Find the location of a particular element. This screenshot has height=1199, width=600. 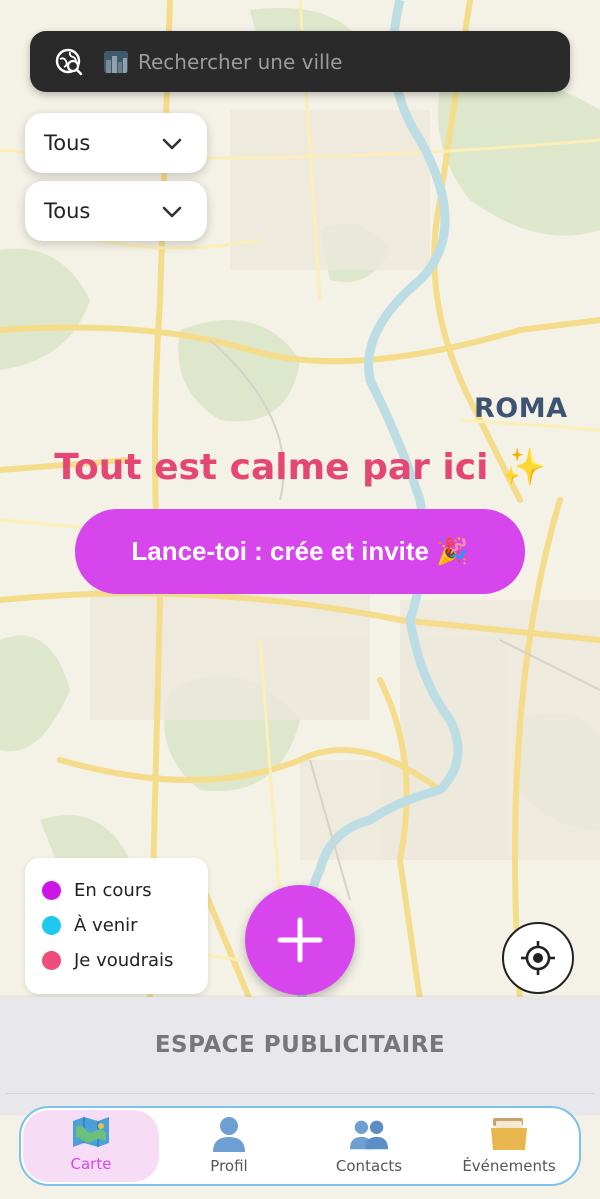

empty-state-title: Tout est calme par ici ✨ is located at coordinates (300, 467).